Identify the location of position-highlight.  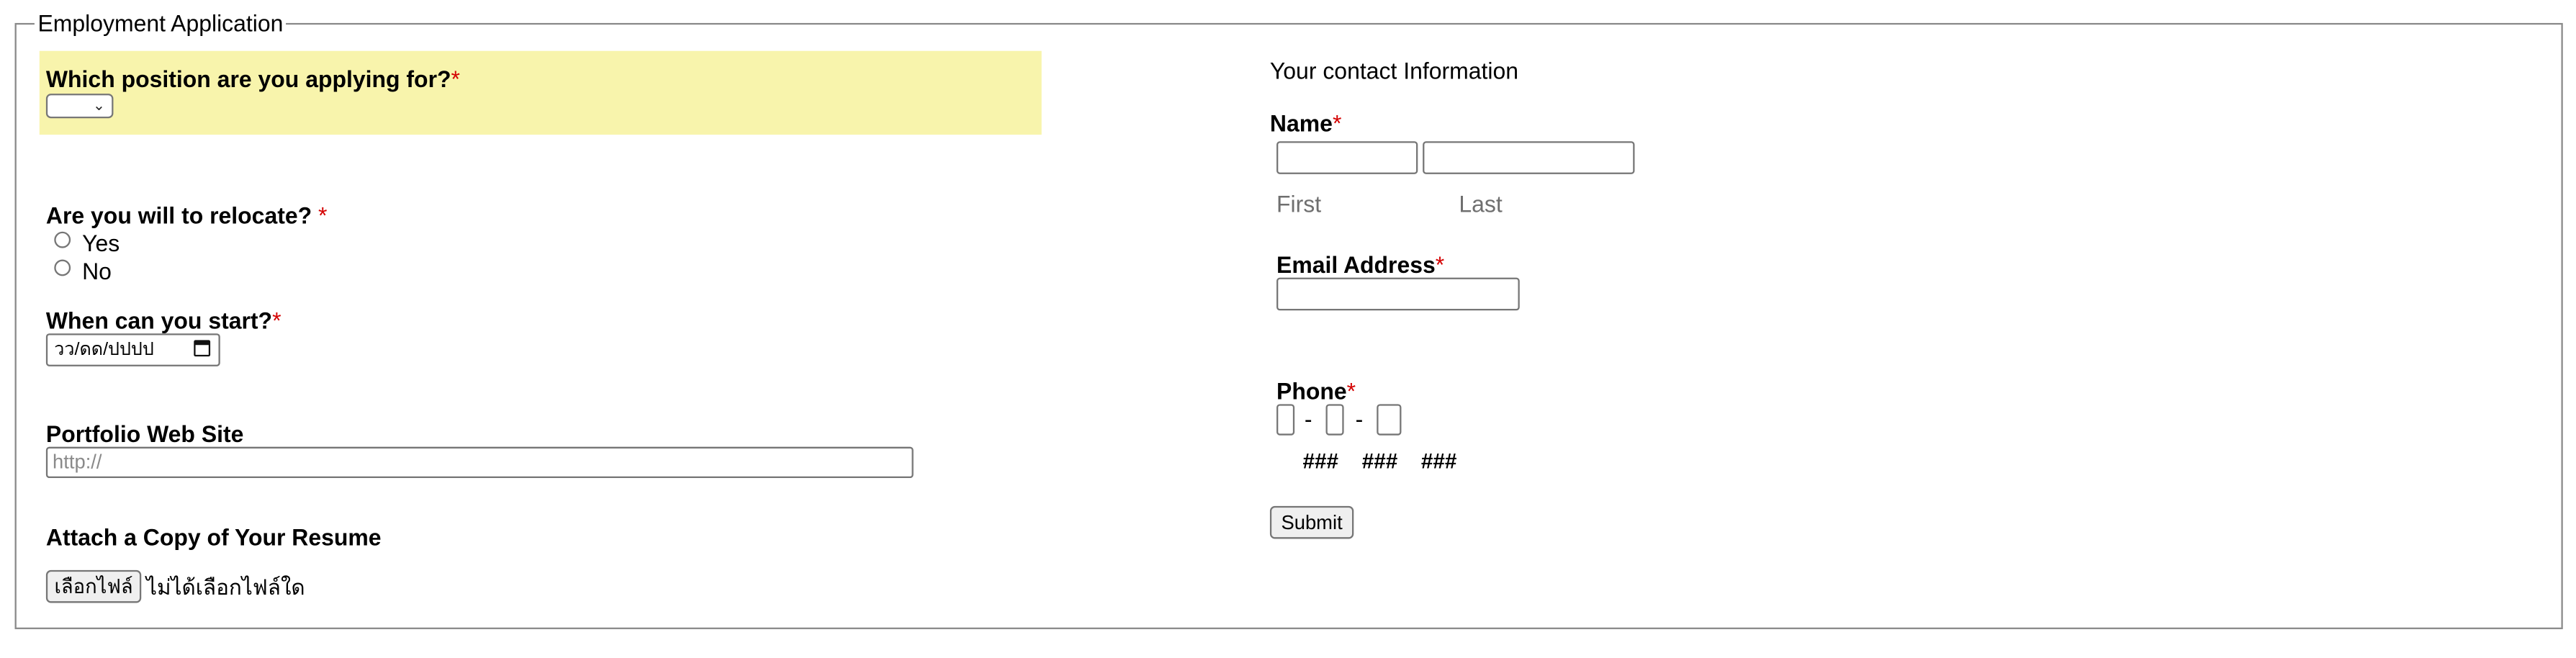
(540, 92).